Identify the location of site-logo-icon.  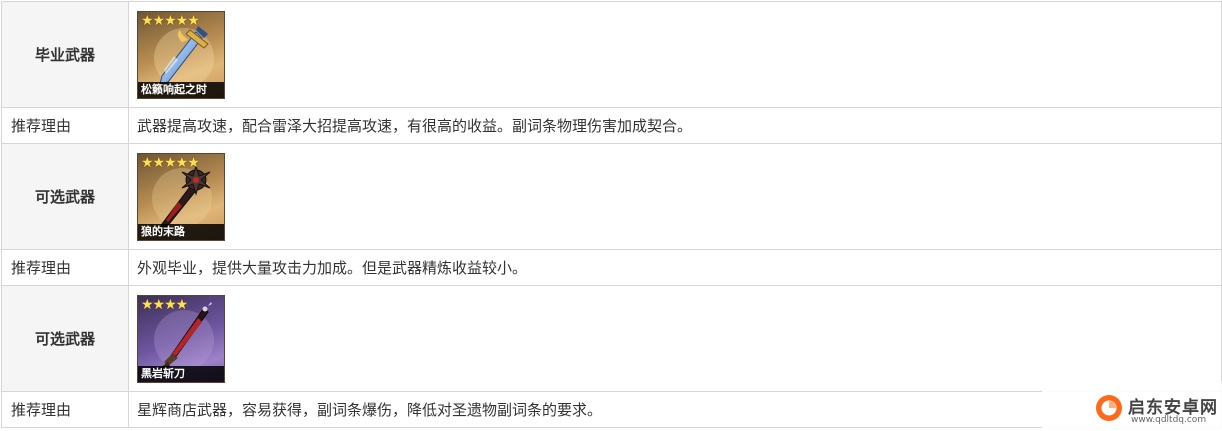
(1109, 408).